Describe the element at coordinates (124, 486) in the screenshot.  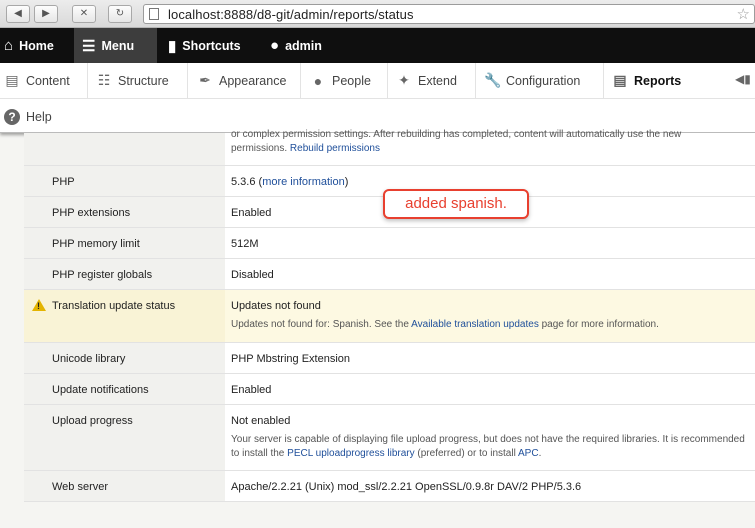
I see `row-label: Web server` at that location.